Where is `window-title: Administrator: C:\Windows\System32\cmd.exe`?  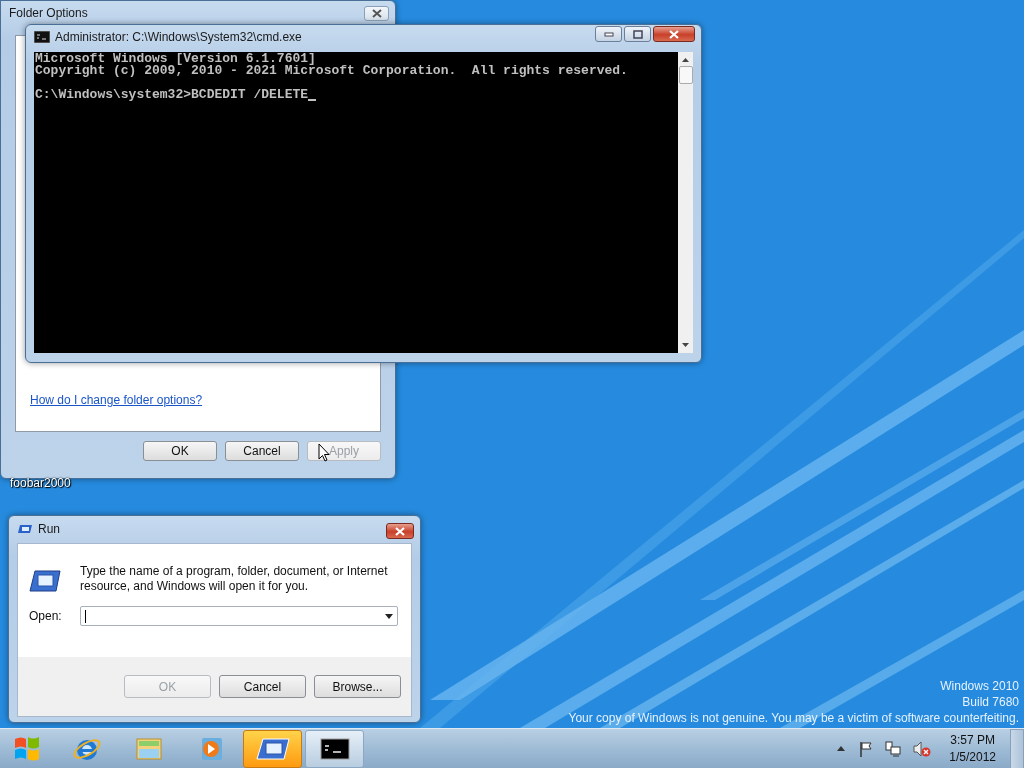
window-title: Administrator: C:\Windows\System32\cmd.exe is located at coordinates (178, 37).